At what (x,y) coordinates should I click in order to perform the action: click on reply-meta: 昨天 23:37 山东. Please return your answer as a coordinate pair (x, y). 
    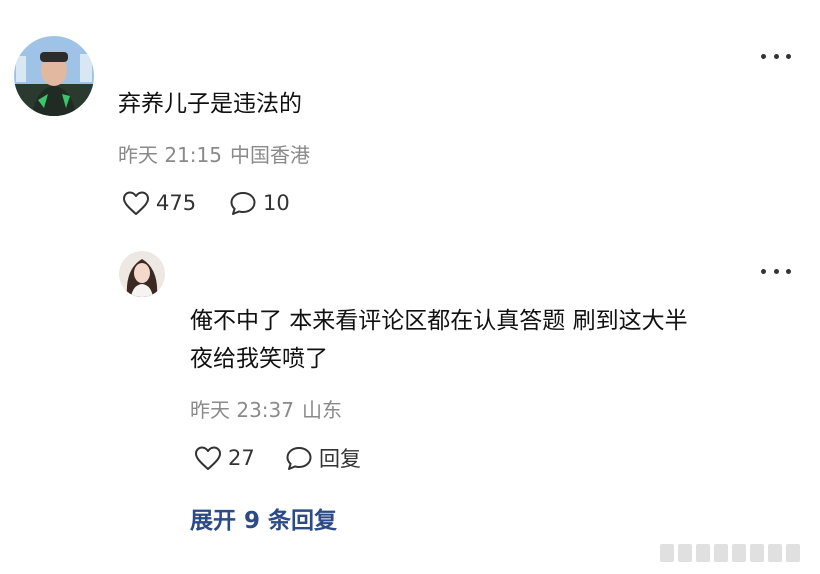
    Looking at the image, I should click on (266, 410).